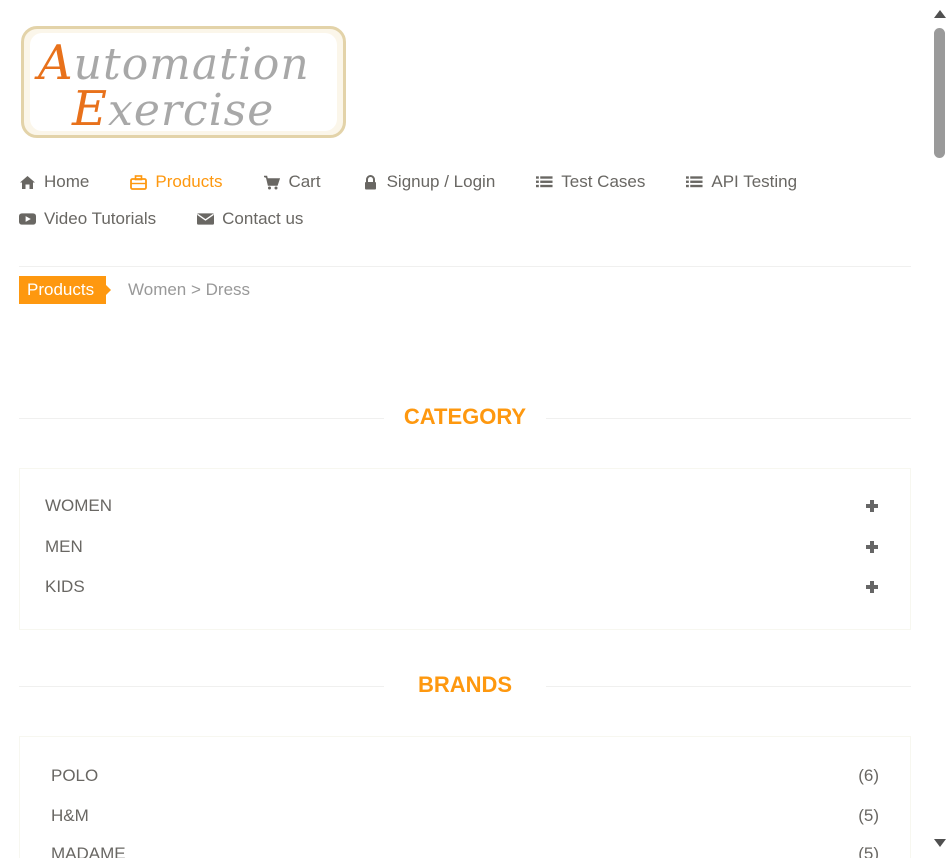 The height and width of the screenshot is (858, 949). Describe the element at coordinates (465, 797) in the screenshot. I see `brands-panel: POLO (6) H&M (5) MADAME (5)` at that location.